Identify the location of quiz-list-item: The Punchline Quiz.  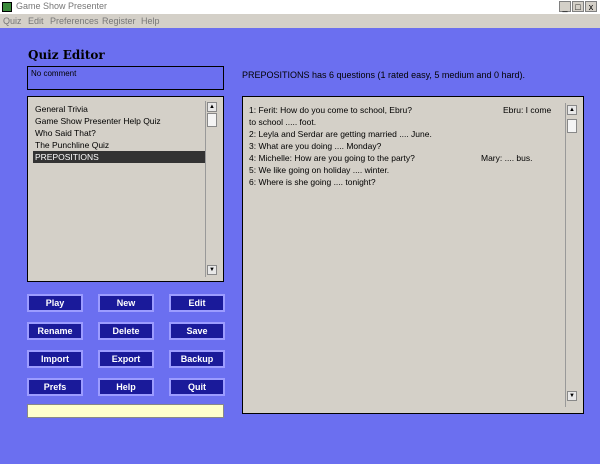
(119, 145).